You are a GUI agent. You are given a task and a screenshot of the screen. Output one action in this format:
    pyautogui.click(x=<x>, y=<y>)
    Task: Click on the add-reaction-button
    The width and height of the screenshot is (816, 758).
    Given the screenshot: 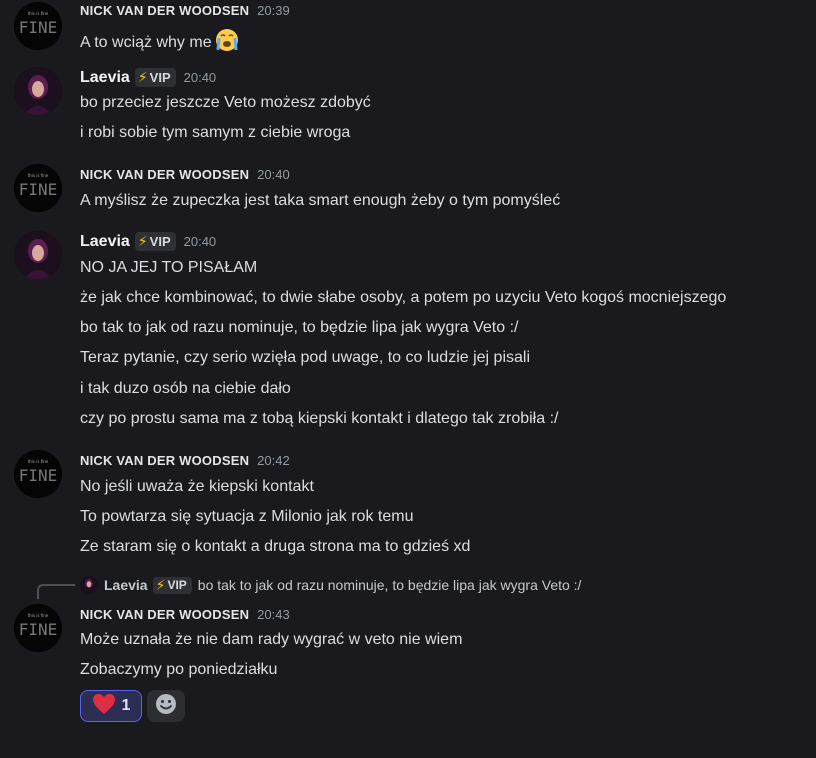 What is the action you would take?
    pyautogui.click(x=166, y=706)
    